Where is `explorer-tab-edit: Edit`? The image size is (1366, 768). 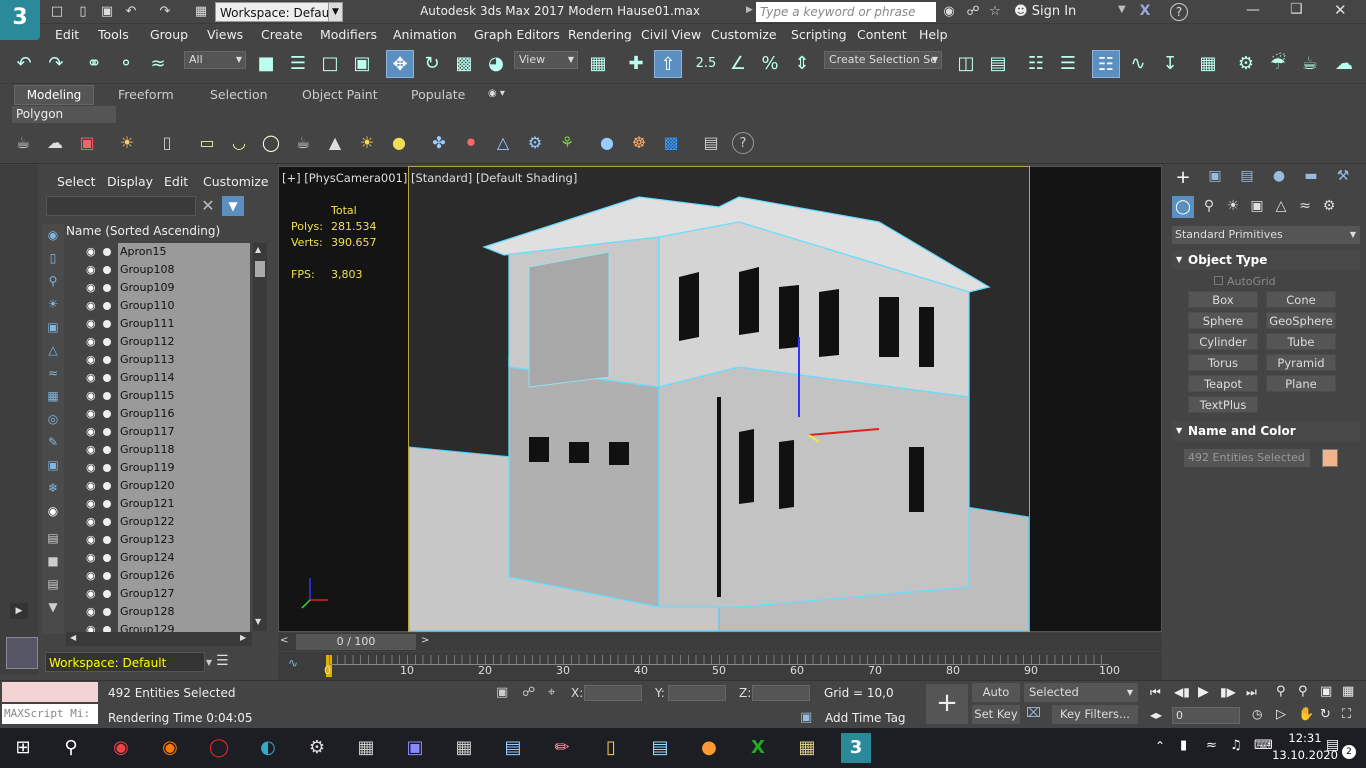
explorer-tab-edit: Edit is located at coordinates (176, 181).